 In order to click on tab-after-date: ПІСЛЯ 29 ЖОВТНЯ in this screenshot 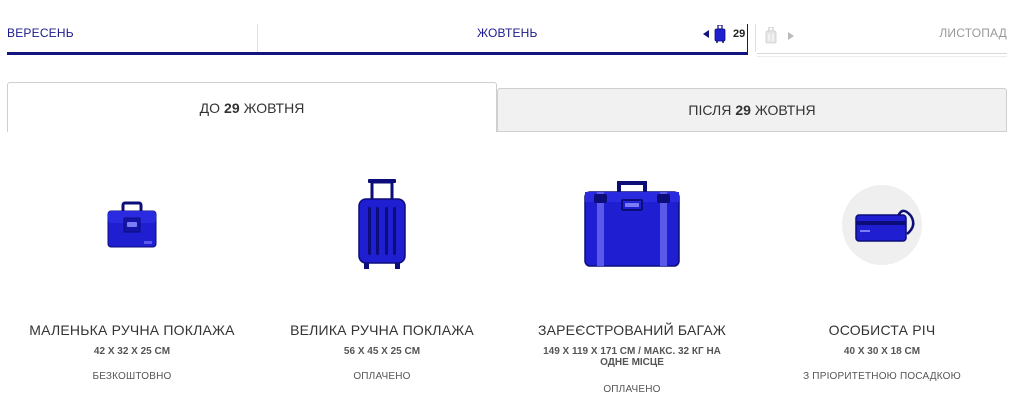, I will do `click(752, 110)`.